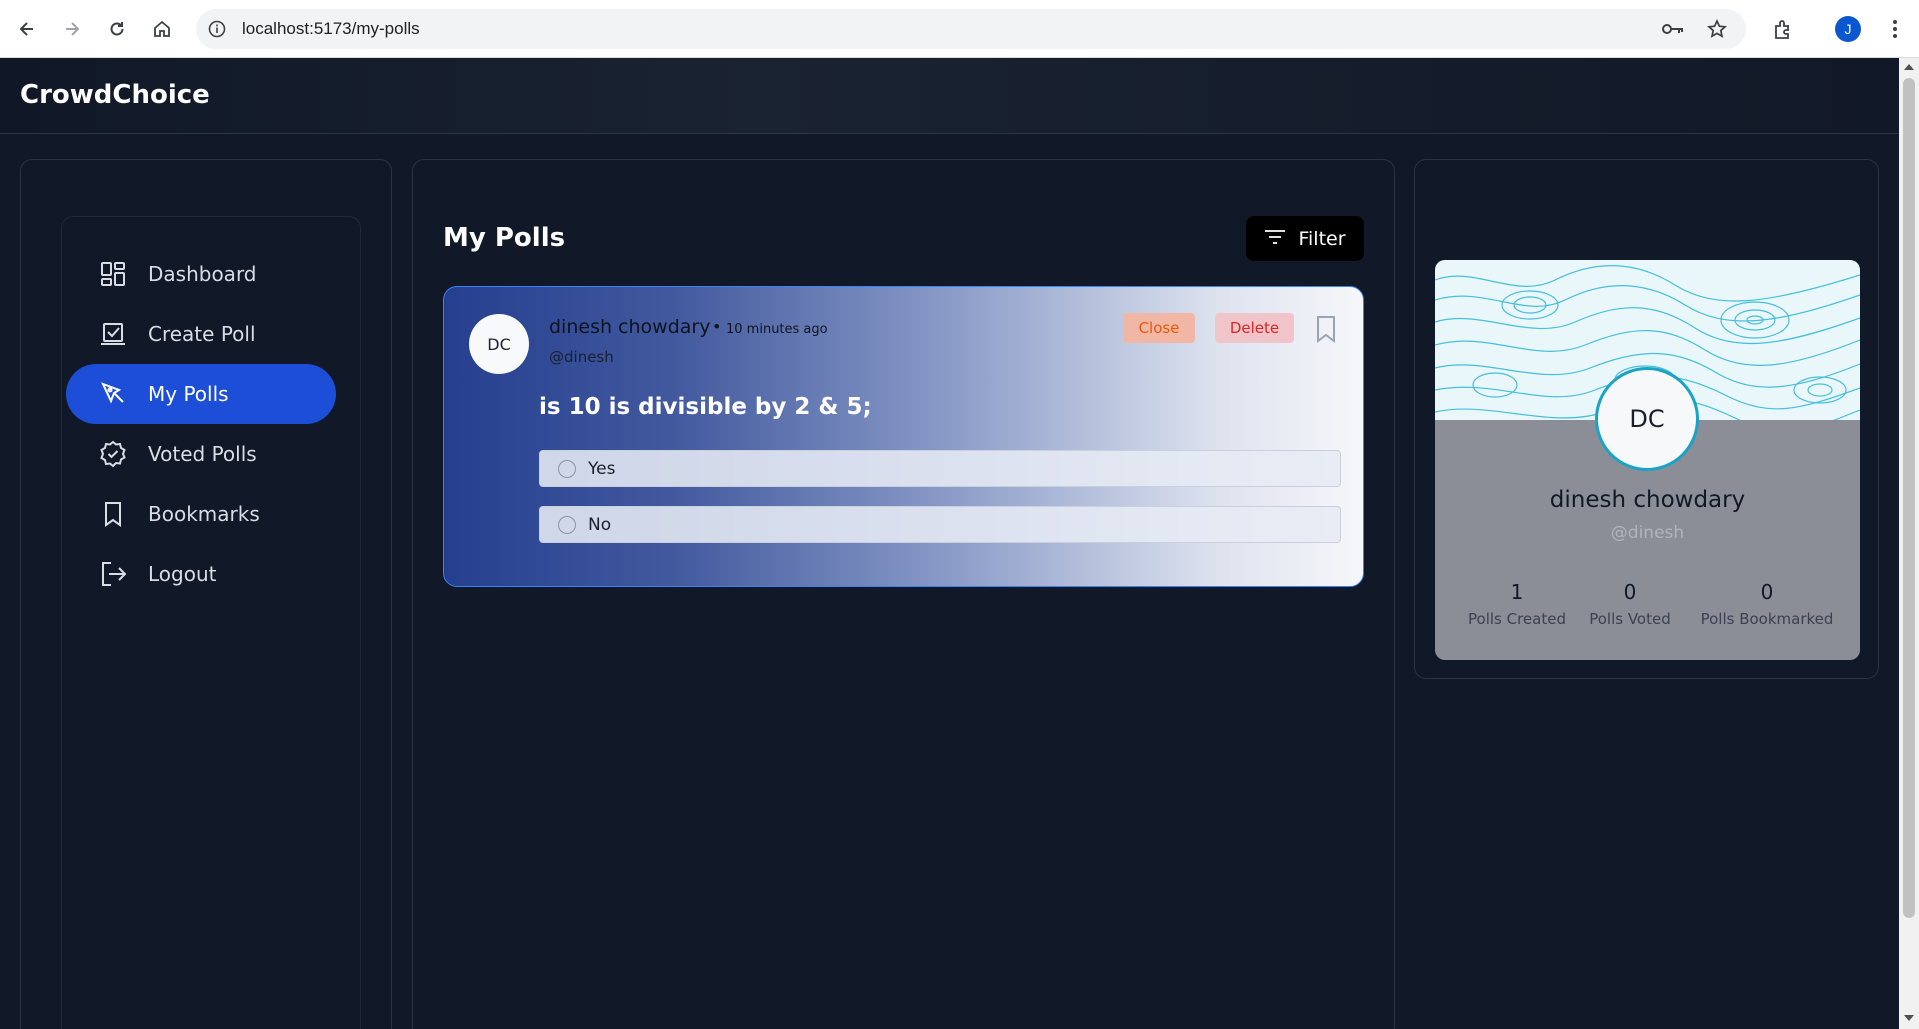  Describe the element at coordinates (113, 274) in the screenshot. I see `dashboard-icon` at that location.